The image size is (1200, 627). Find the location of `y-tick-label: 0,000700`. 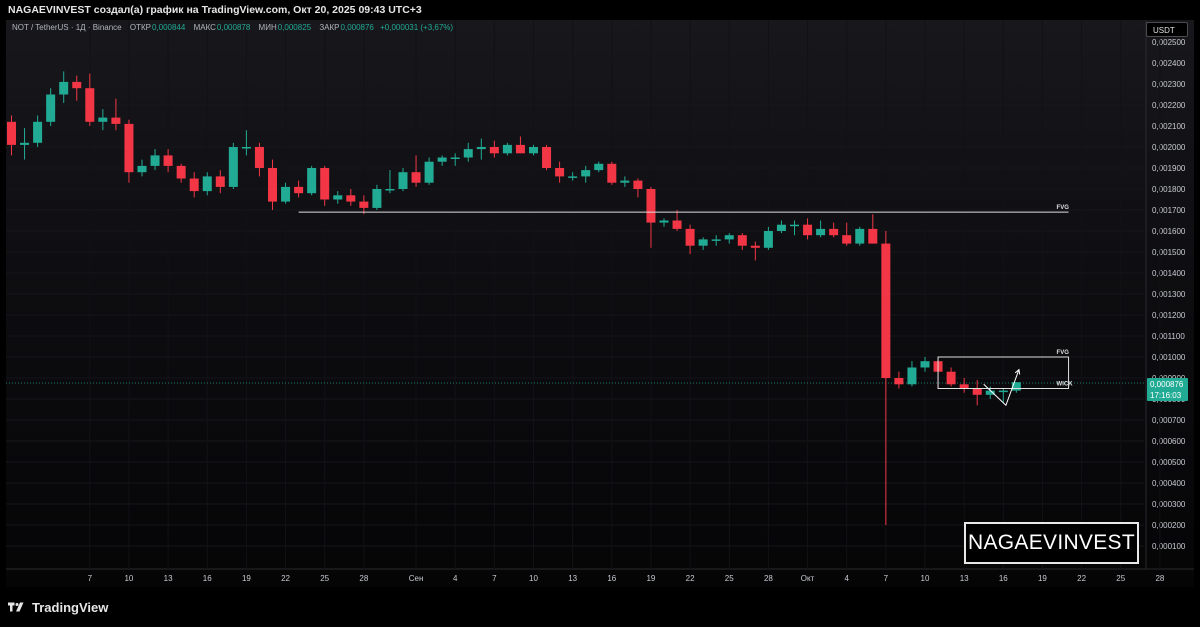

y-tick-label: 0,000700 is located at coordinates (1169, 420).